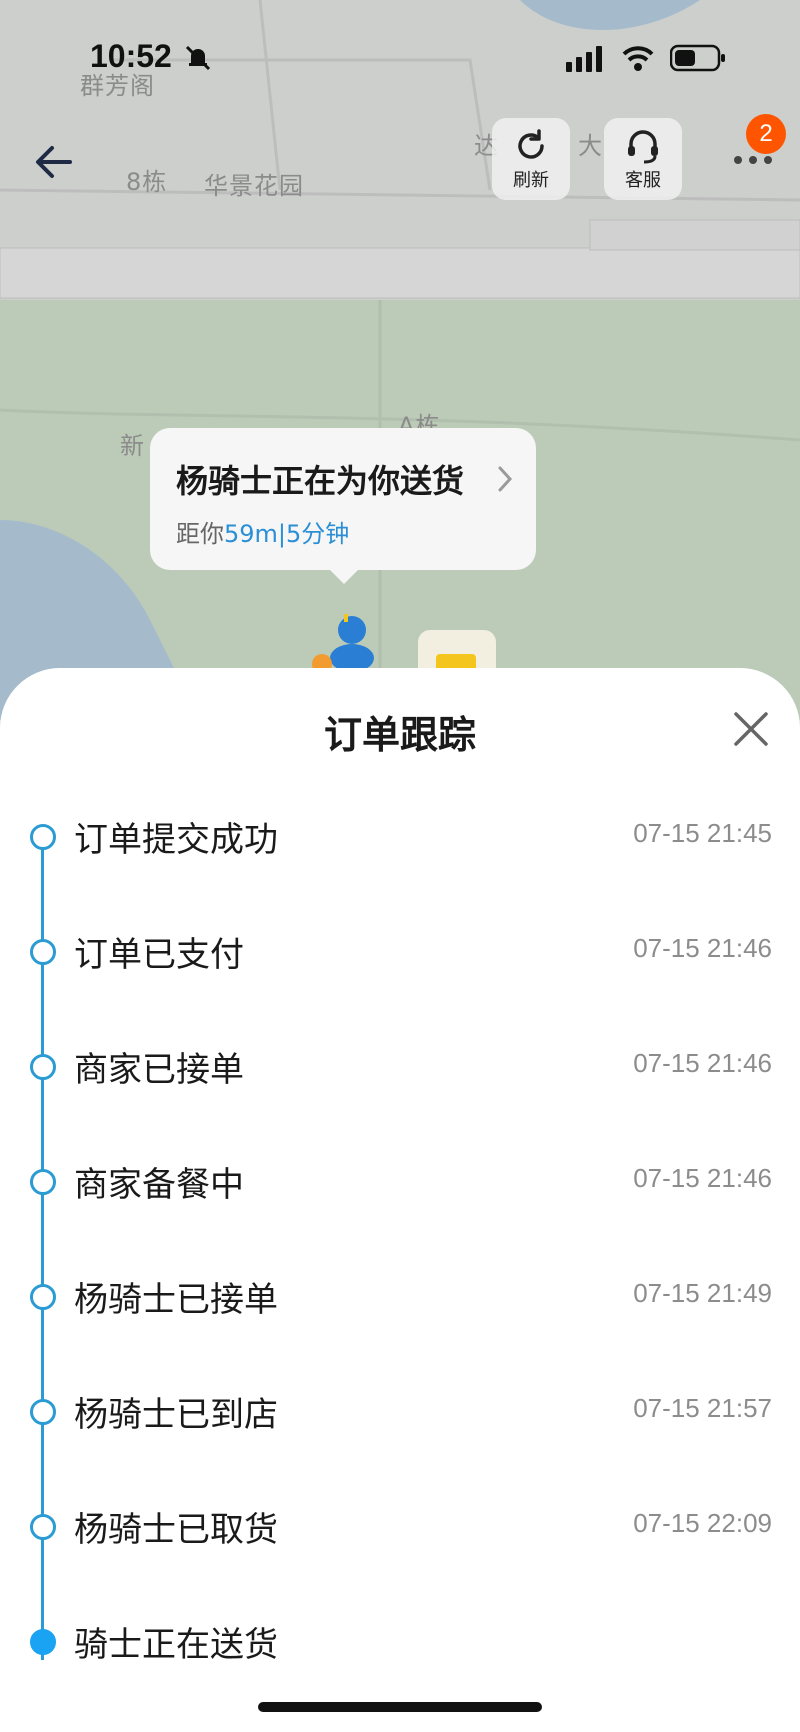  What do you see at coordinates (766, 134) in the screenshot?
I see `notification-badge: 2` at bounding box center [766, 134].